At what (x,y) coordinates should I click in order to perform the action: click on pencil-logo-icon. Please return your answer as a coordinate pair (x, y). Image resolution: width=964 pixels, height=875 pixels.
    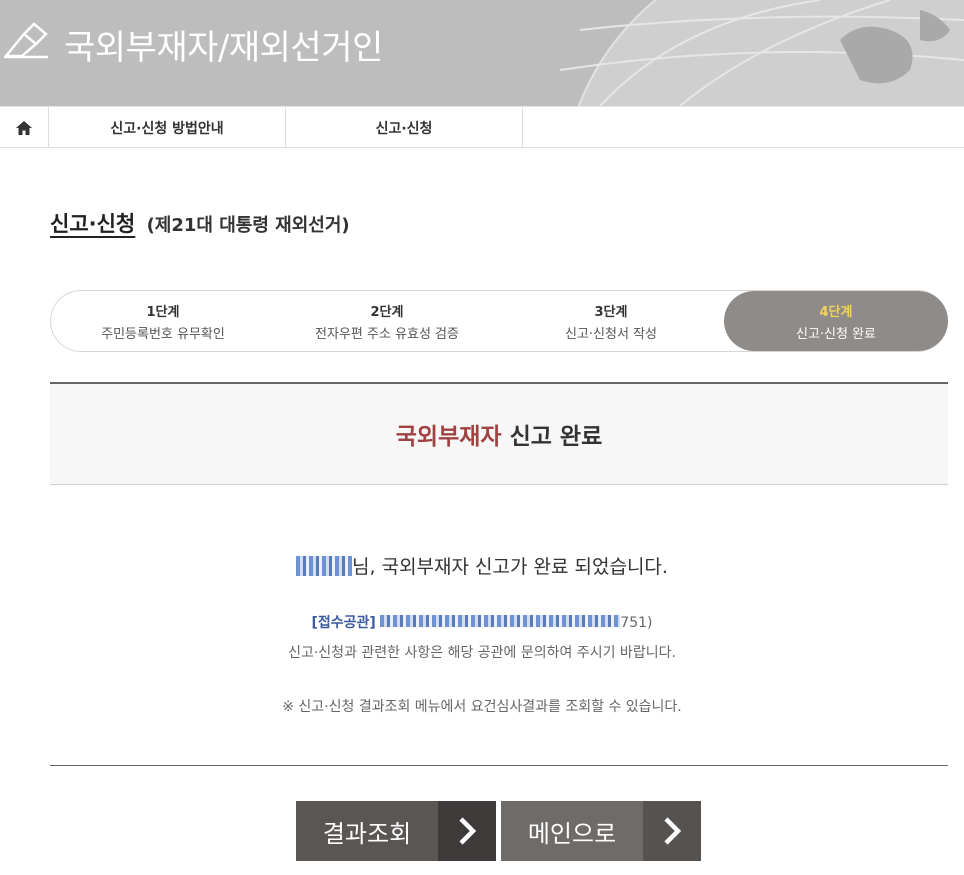
    Looking at the image, I should click on (25, 40).